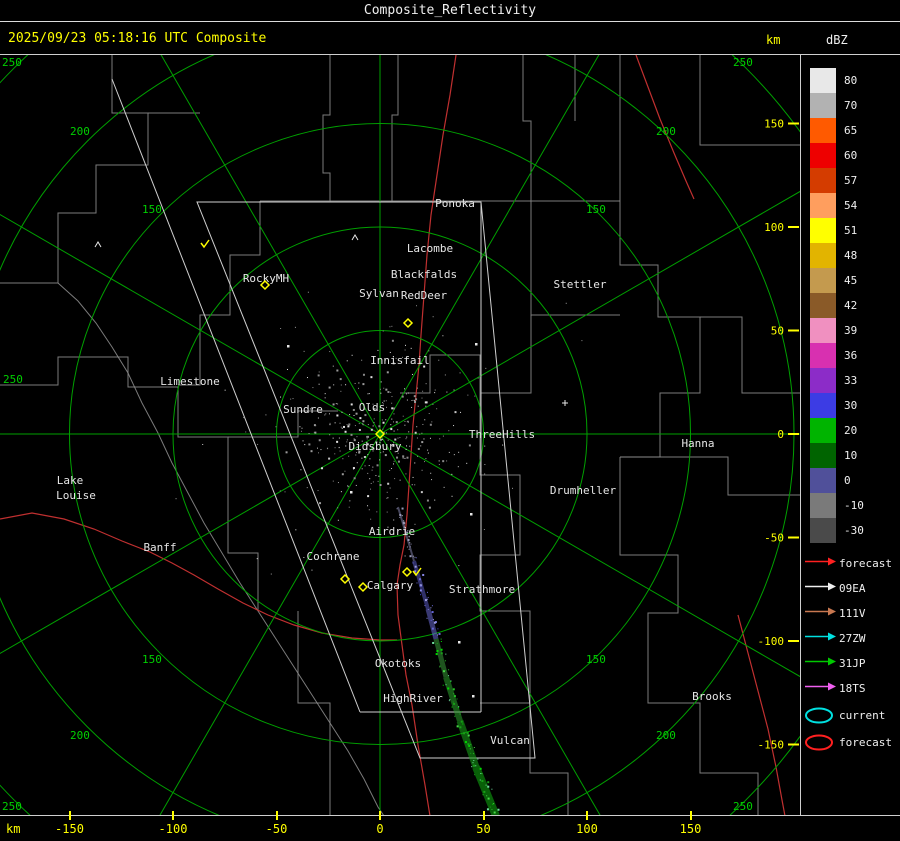 The image size is (900, 841). I want to click on range-label: 200, so click(80, 131).